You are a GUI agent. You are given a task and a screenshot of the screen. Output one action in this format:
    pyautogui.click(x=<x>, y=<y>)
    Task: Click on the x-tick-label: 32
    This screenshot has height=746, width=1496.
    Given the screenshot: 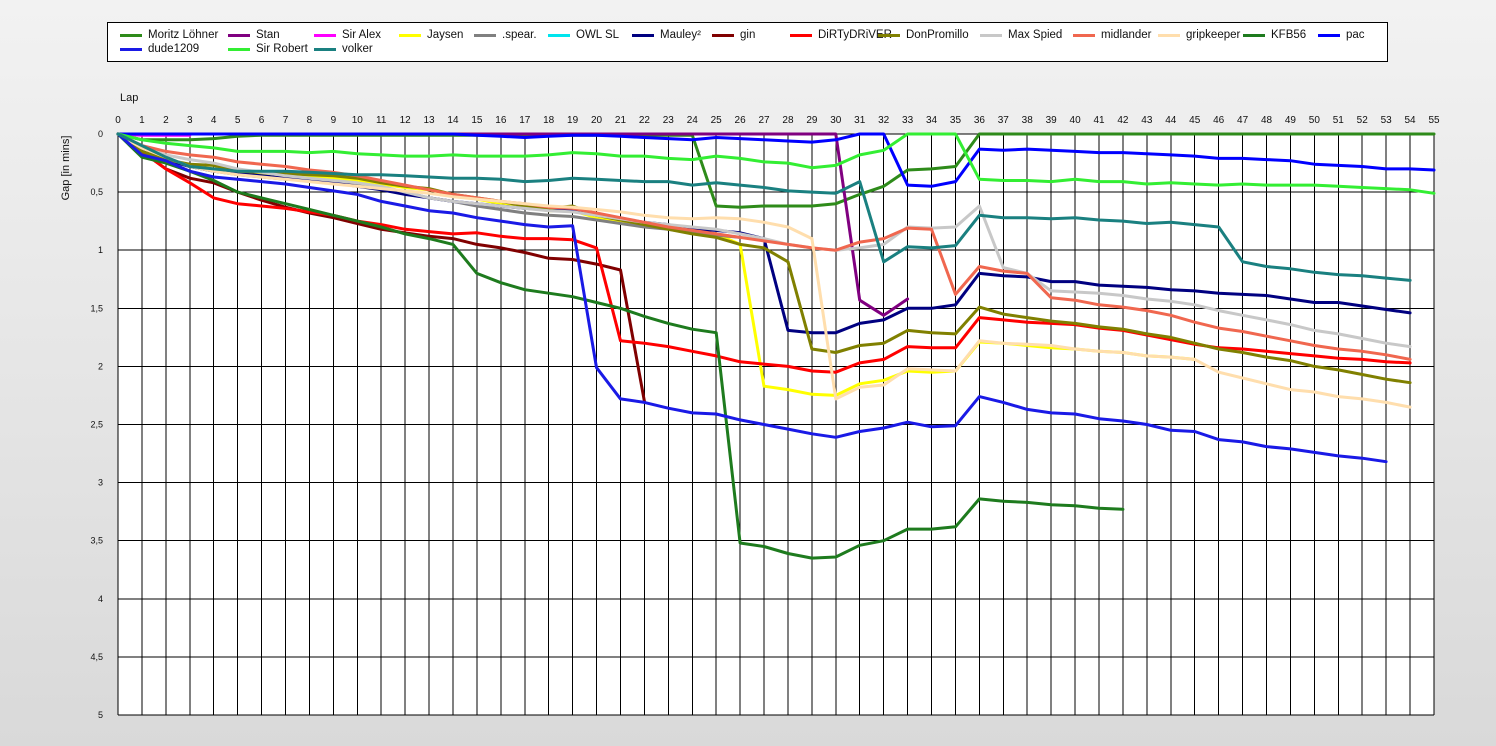 What is the action you would take?
    pyautogui.click(x=884, y=120)
    